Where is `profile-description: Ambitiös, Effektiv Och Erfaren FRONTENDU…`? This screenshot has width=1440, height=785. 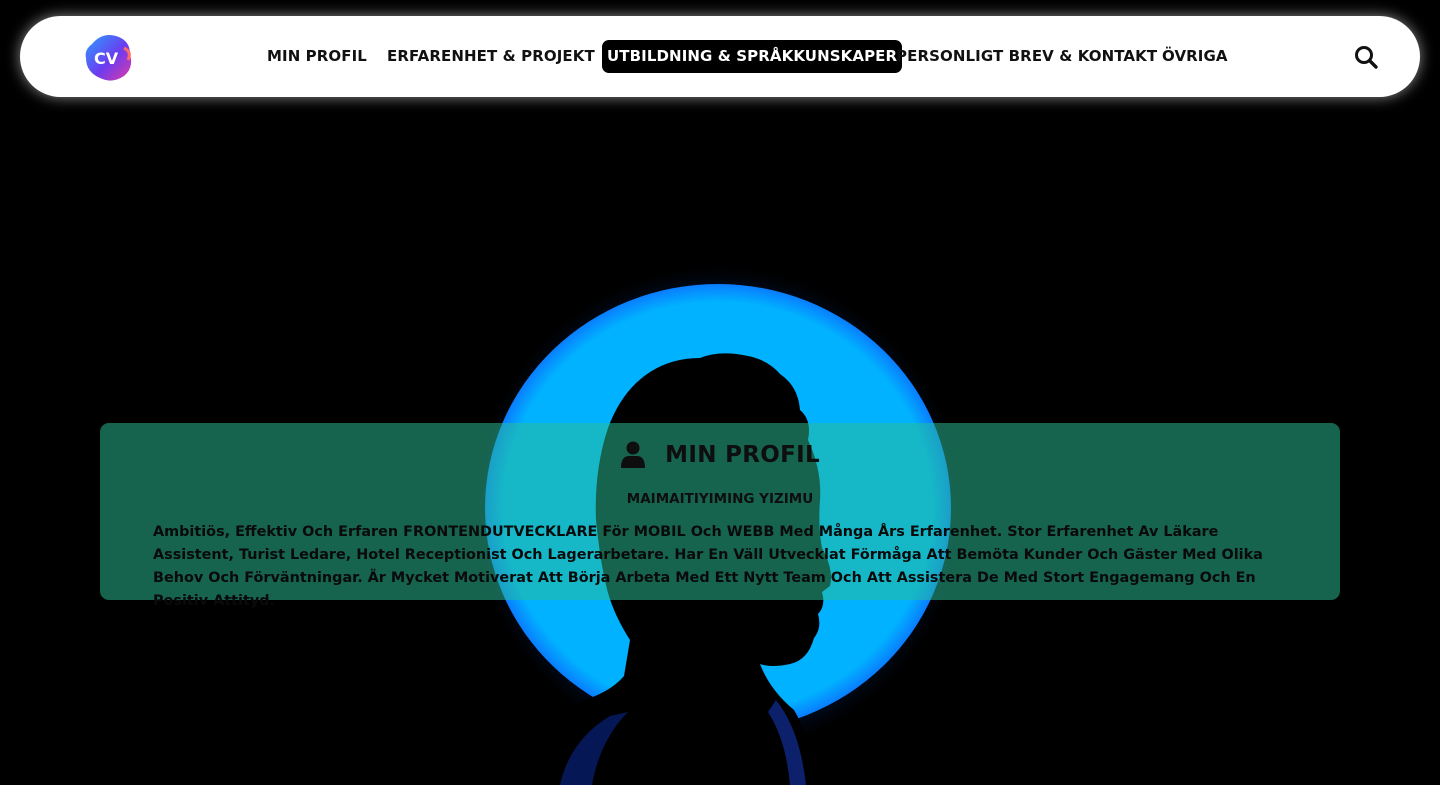 profile-description: Ambitiös, Effektiv Och Erfaren FRONTENDU… is located at coordinates (708, 566).